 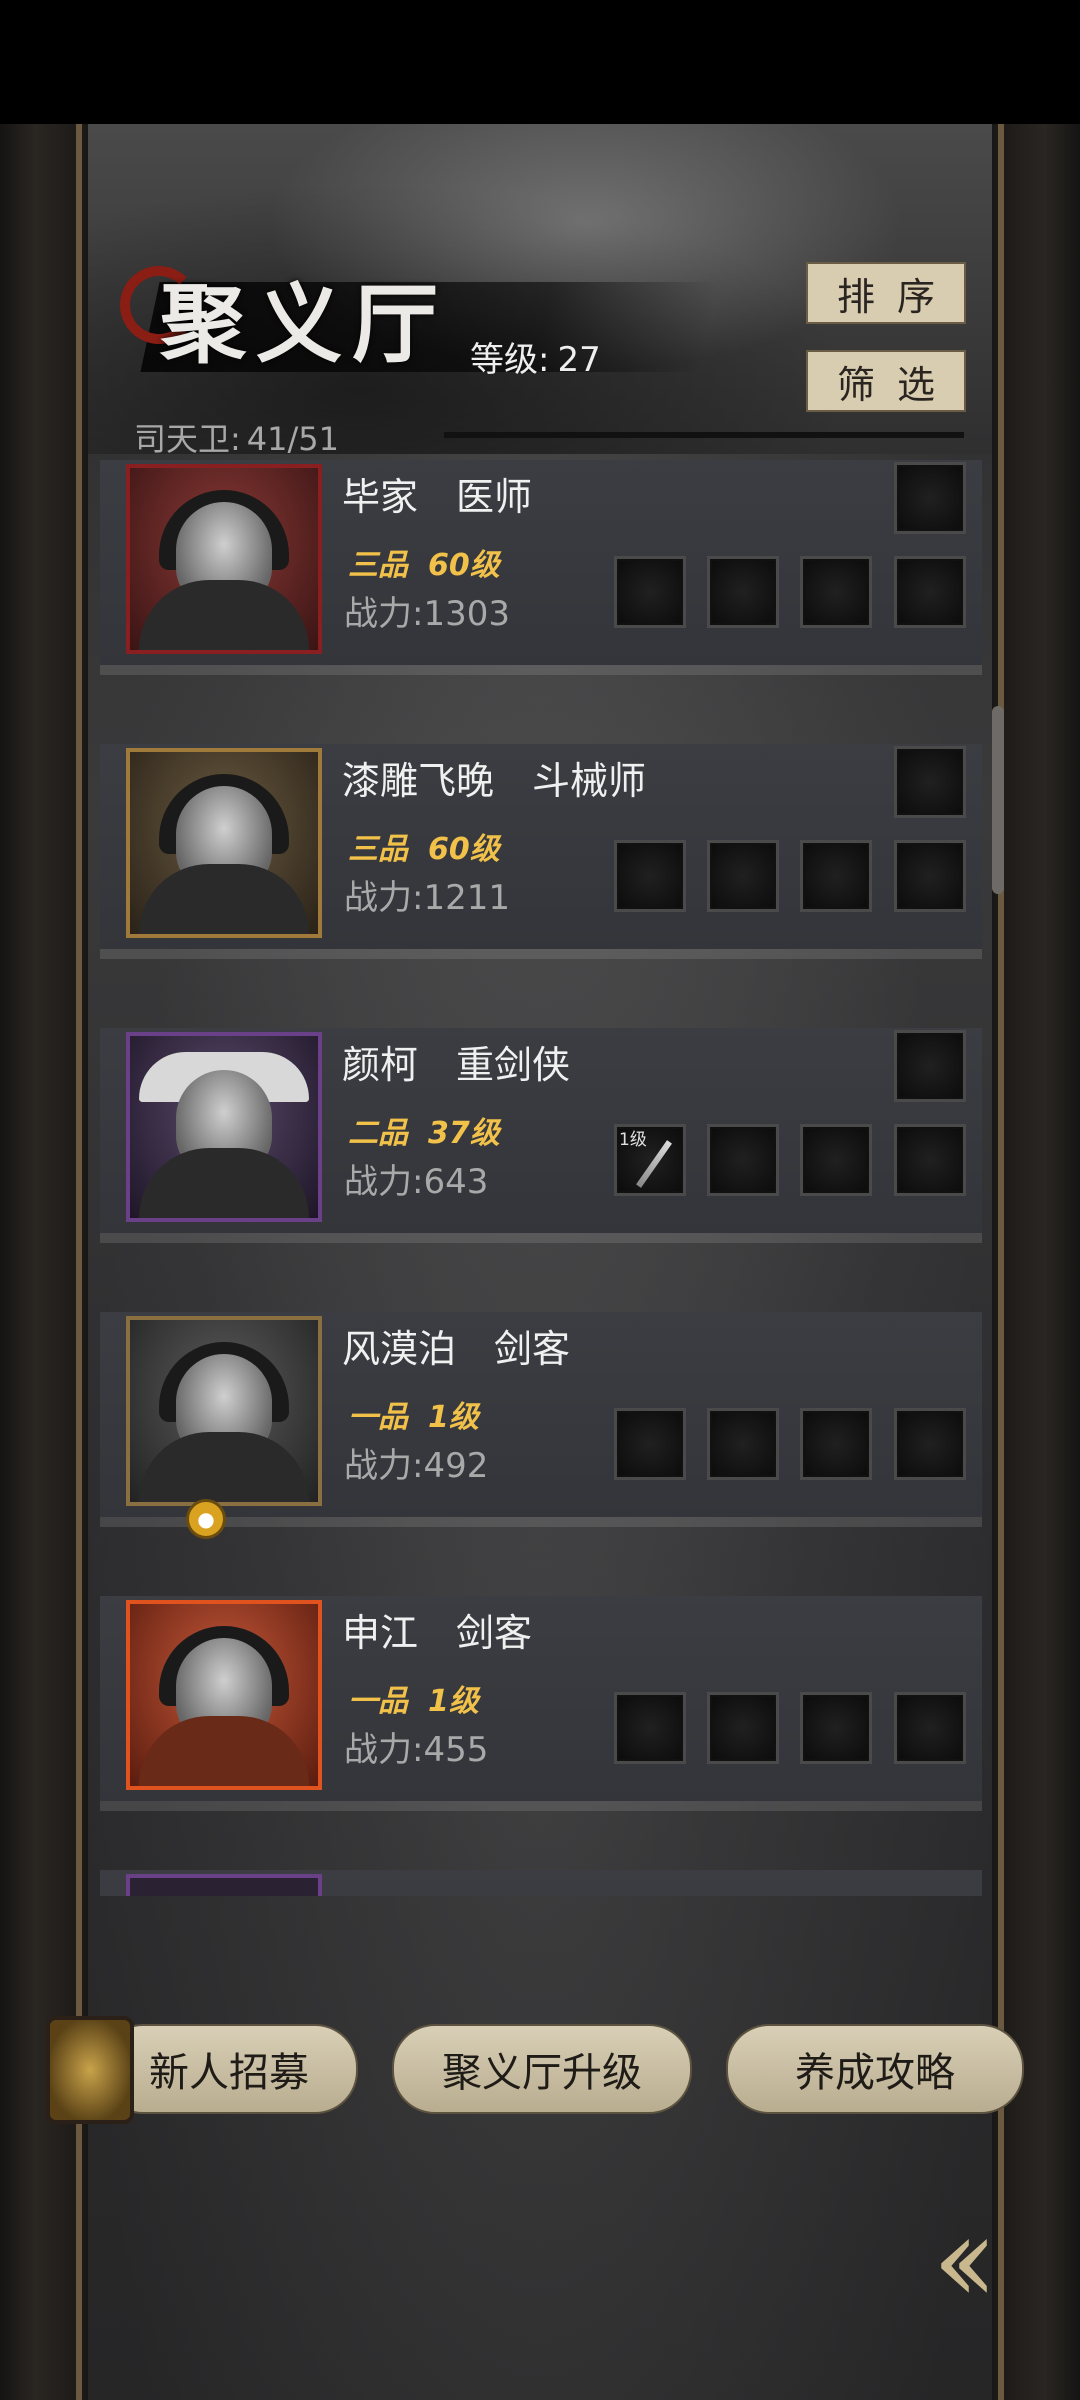 What do you see at coordinates (541, 1130) in the screenshot?
I see `hero-card: 颜柯 重剑侠 二品 37级 战力:643 1级` at bounding box center [541, 1130].